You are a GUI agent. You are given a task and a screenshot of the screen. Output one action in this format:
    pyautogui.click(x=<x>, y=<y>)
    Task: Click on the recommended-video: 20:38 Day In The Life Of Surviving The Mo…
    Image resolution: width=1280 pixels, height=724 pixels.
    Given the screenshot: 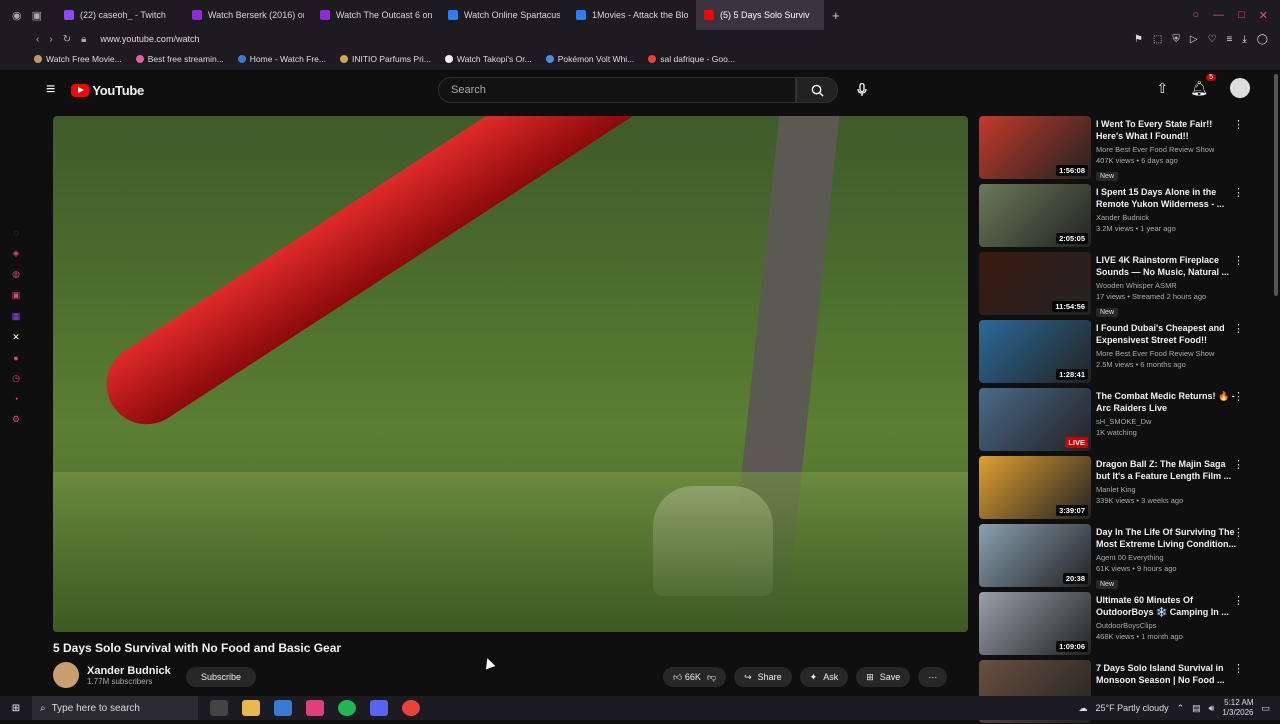 What is the action you would take?
    pyautogui.click(x=1121, y=556)
    